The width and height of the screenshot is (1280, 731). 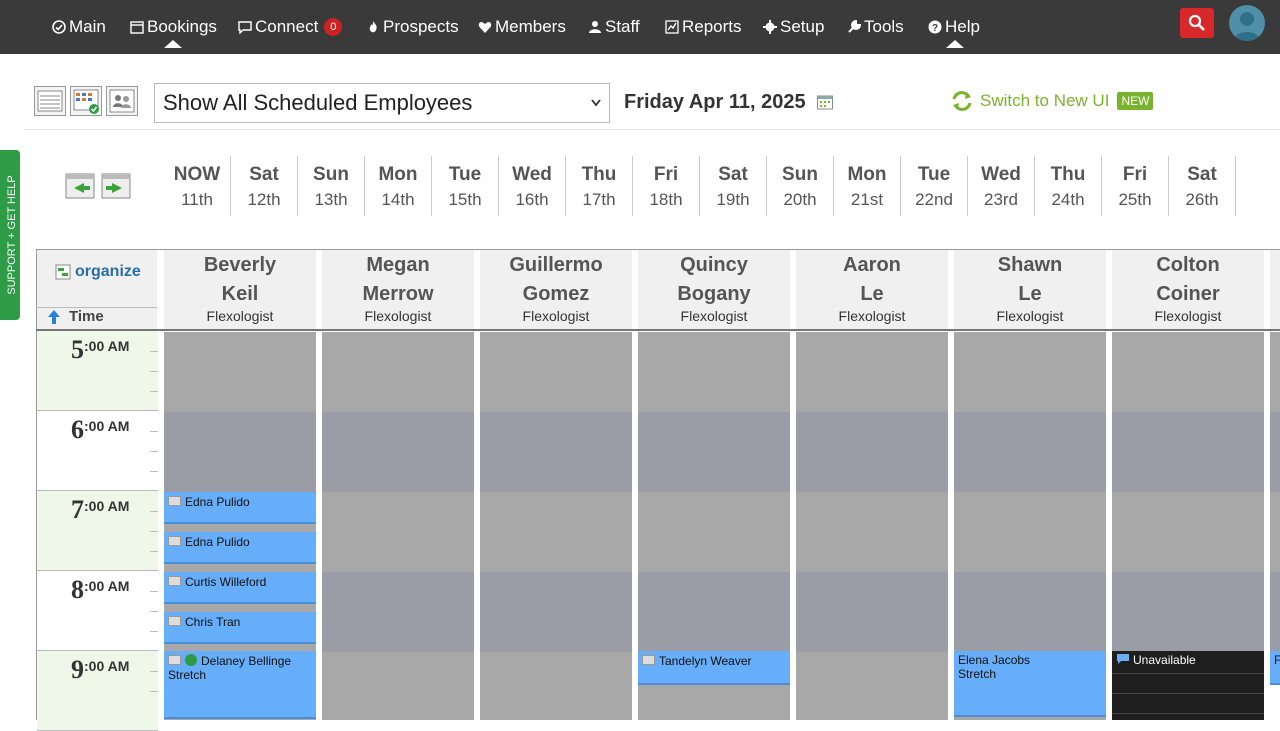 What do you see at coordinates (465, 186) in the screenshot?
I see `day-15: Tue 15th` at bounding box center [465, 186].